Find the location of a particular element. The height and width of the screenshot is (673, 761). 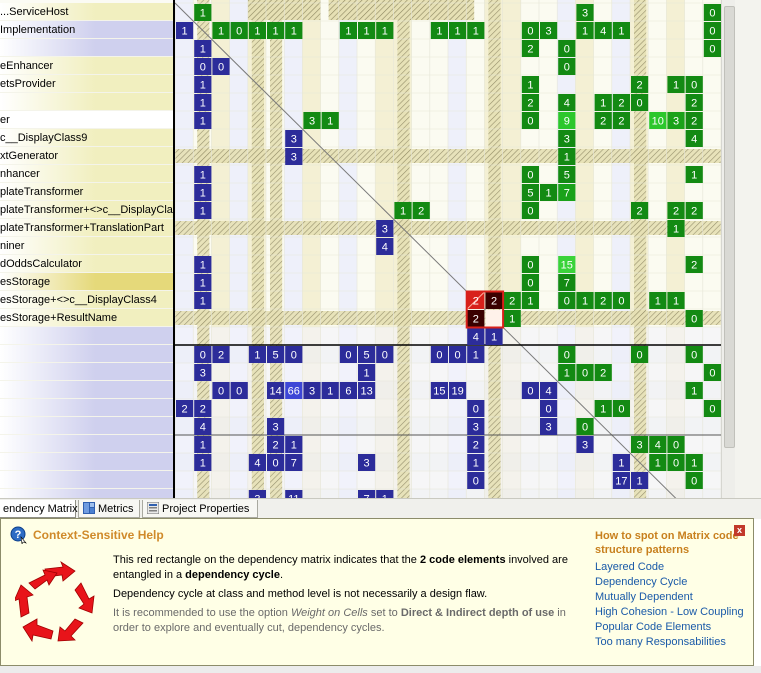

row-header: eEnhancer is located at coordinates (86, 66).